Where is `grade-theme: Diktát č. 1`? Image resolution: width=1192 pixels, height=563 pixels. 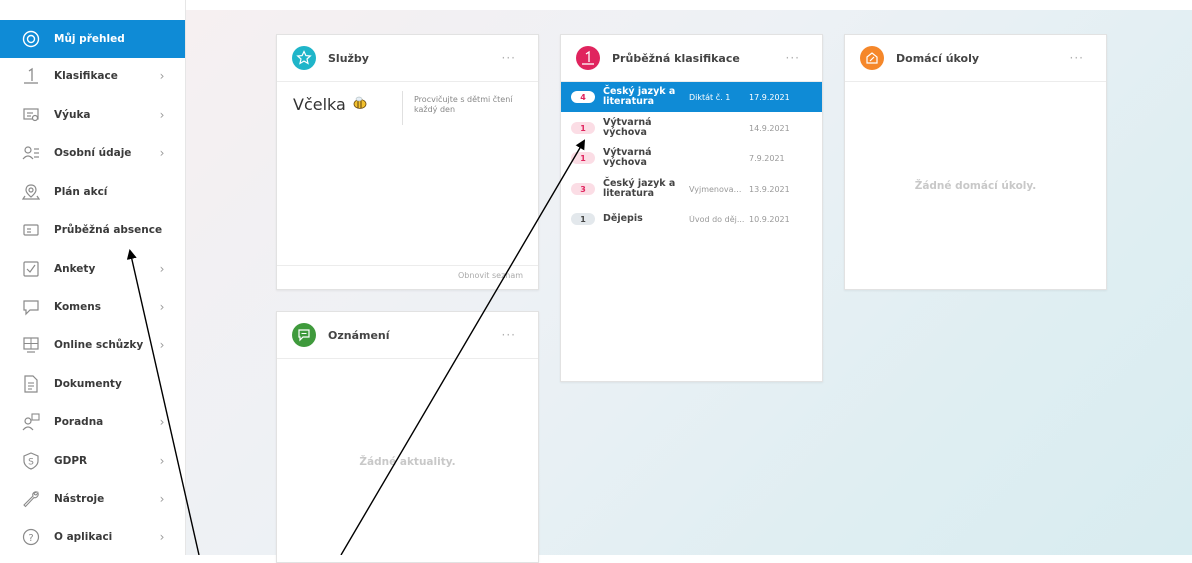 grade-theme: Diktát č. 1 is located at coordinates (710, 97).